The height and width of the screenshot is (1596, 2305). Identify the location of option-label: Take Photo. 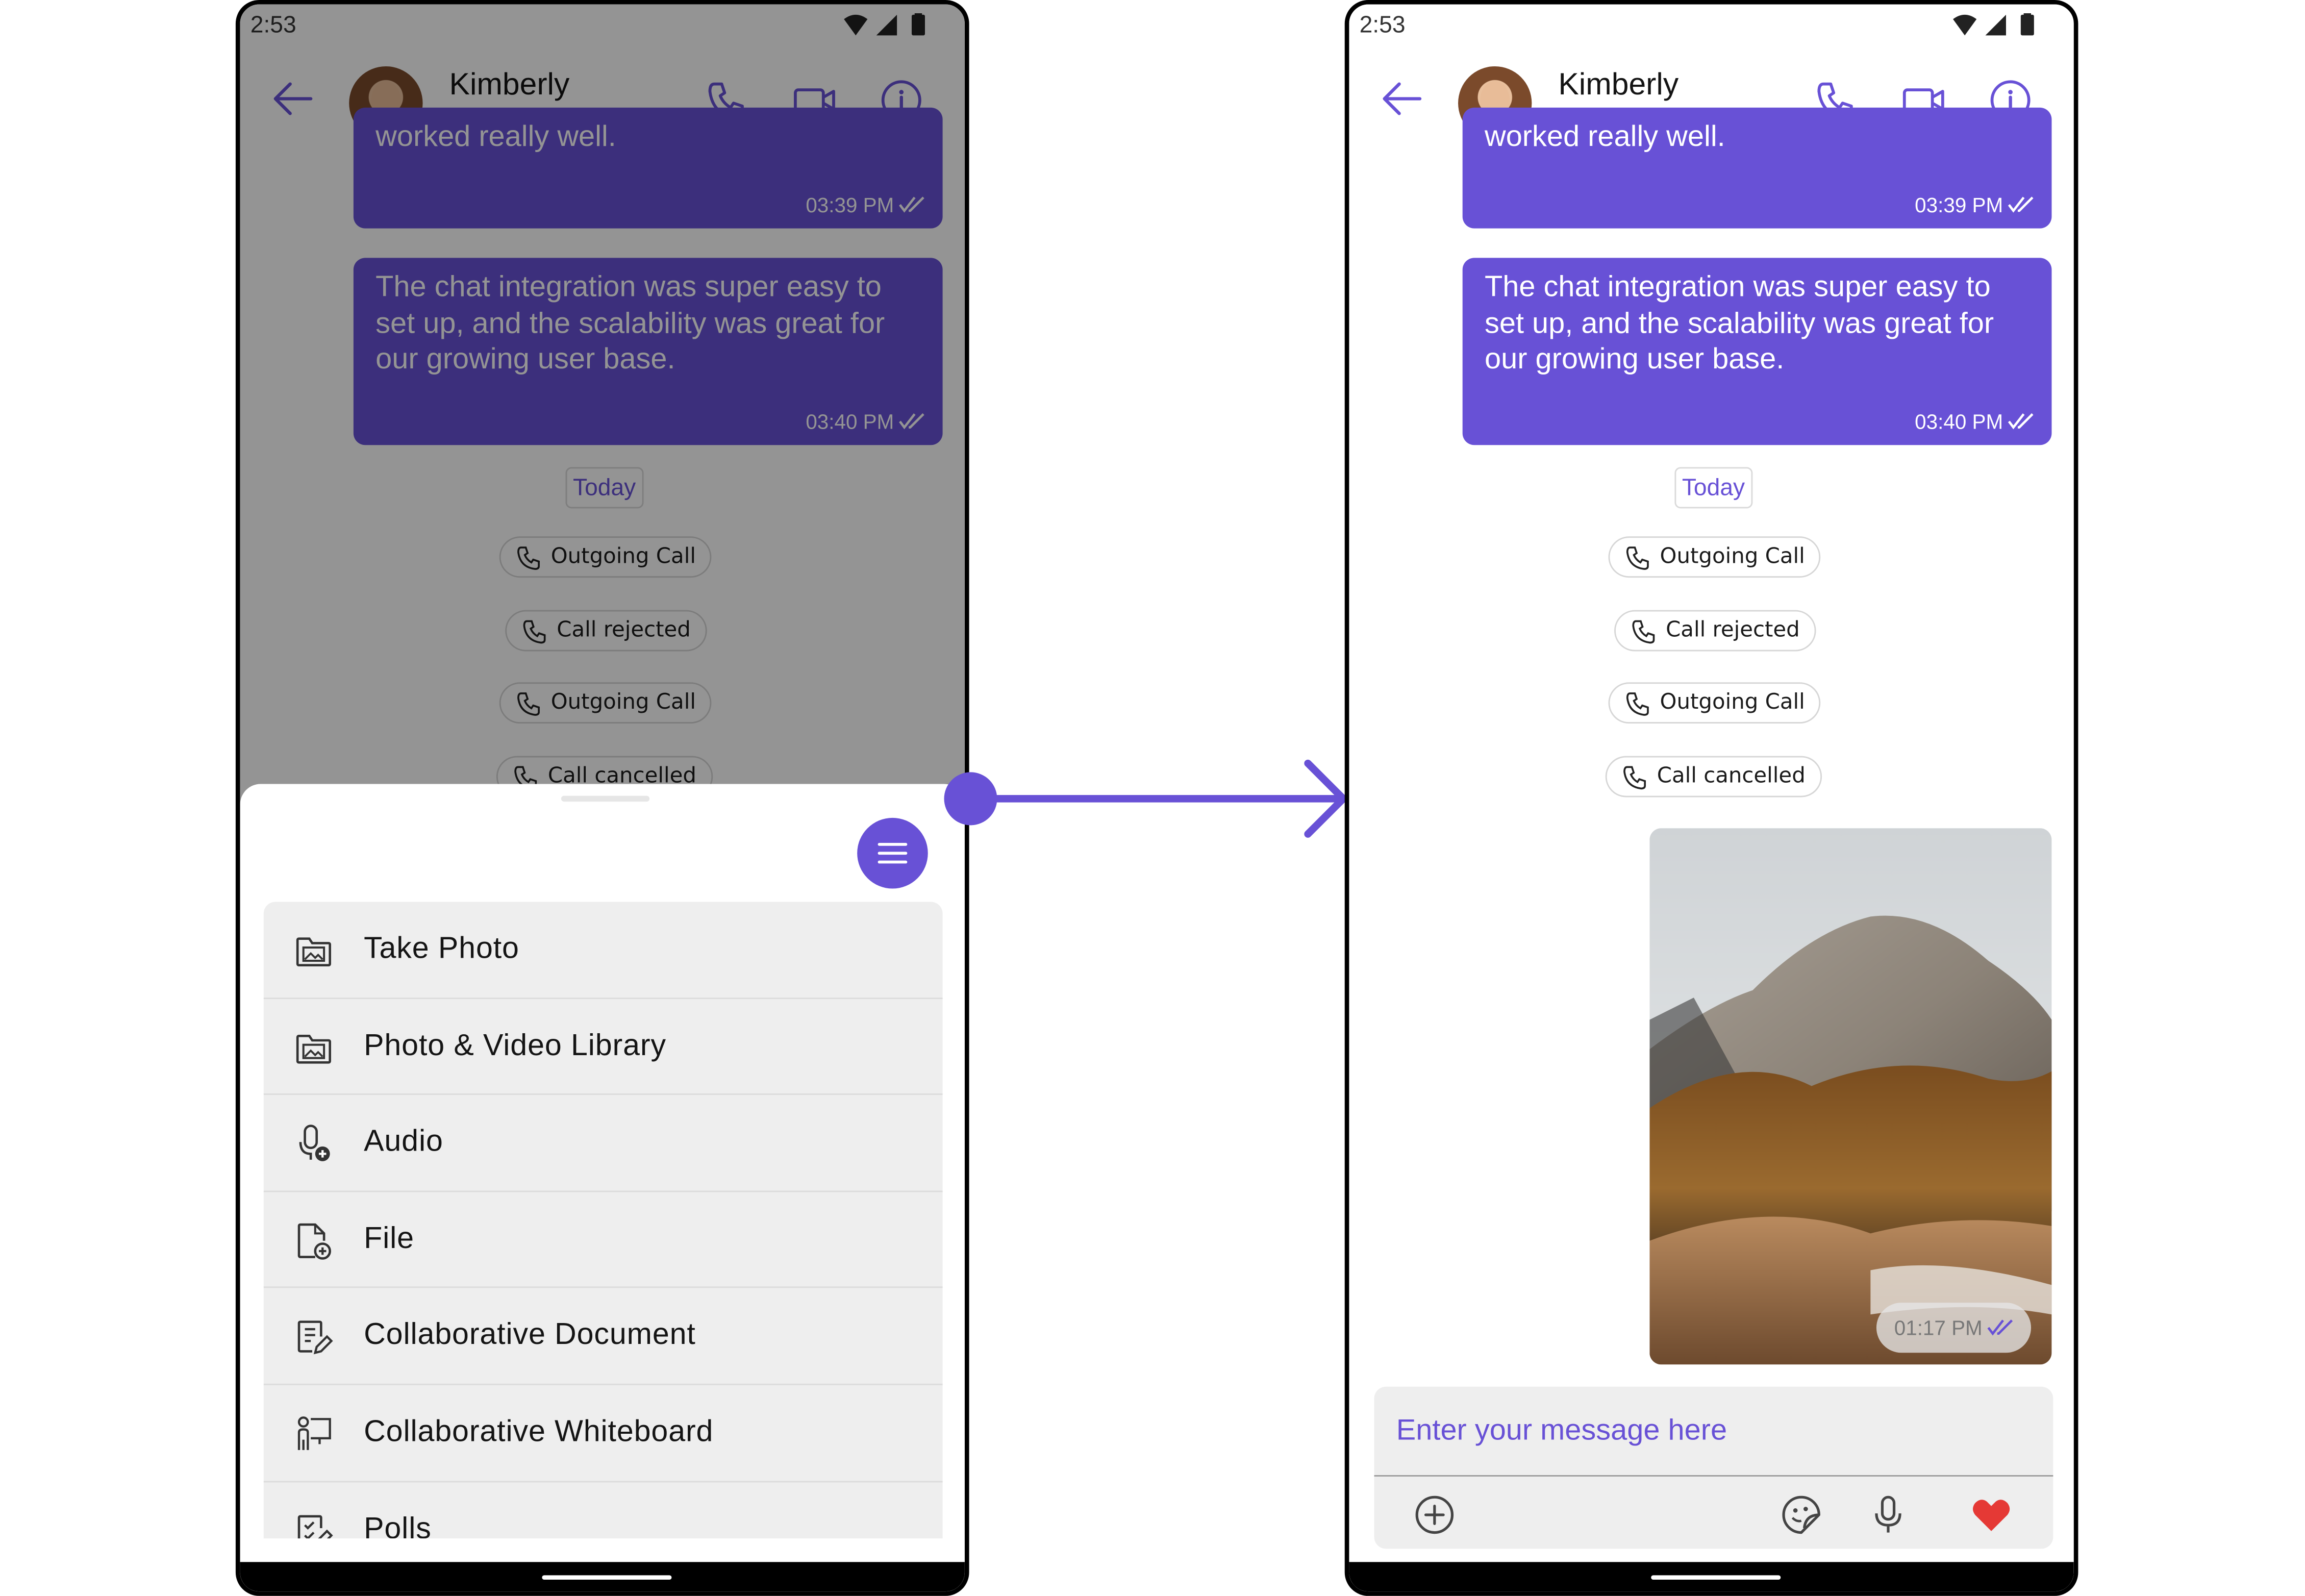
(441, 948).